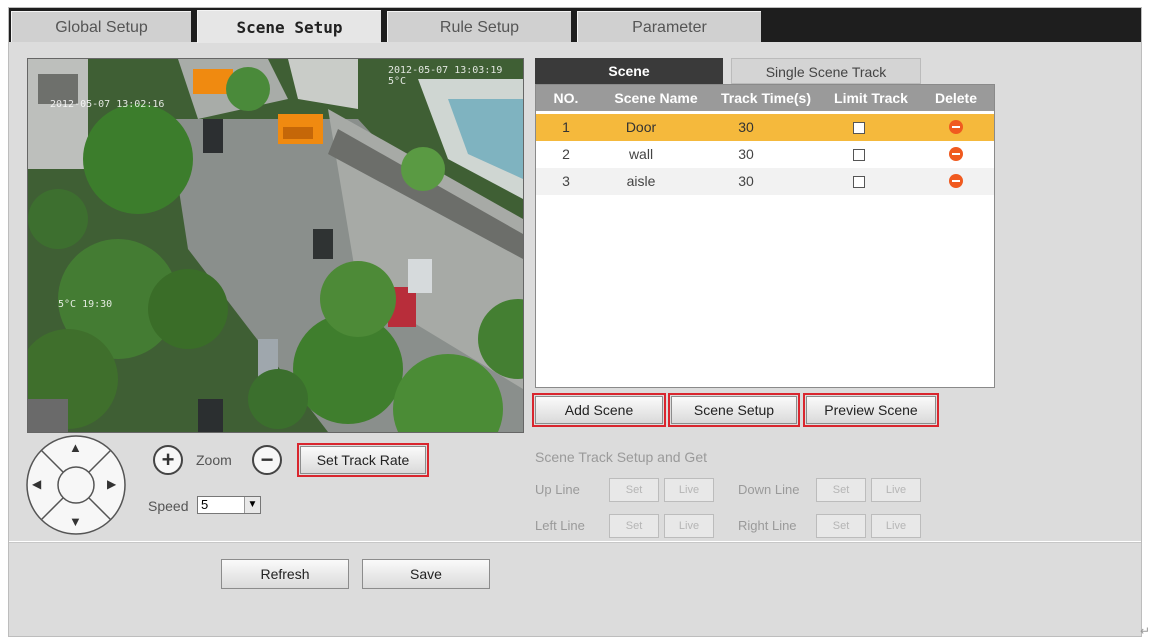 Image resolution: width=1155 pixels, height=642 pixels. Describe the element at coordinates (560, 525) in the screenshot. I see `left-line-label: Left Line` at that location.